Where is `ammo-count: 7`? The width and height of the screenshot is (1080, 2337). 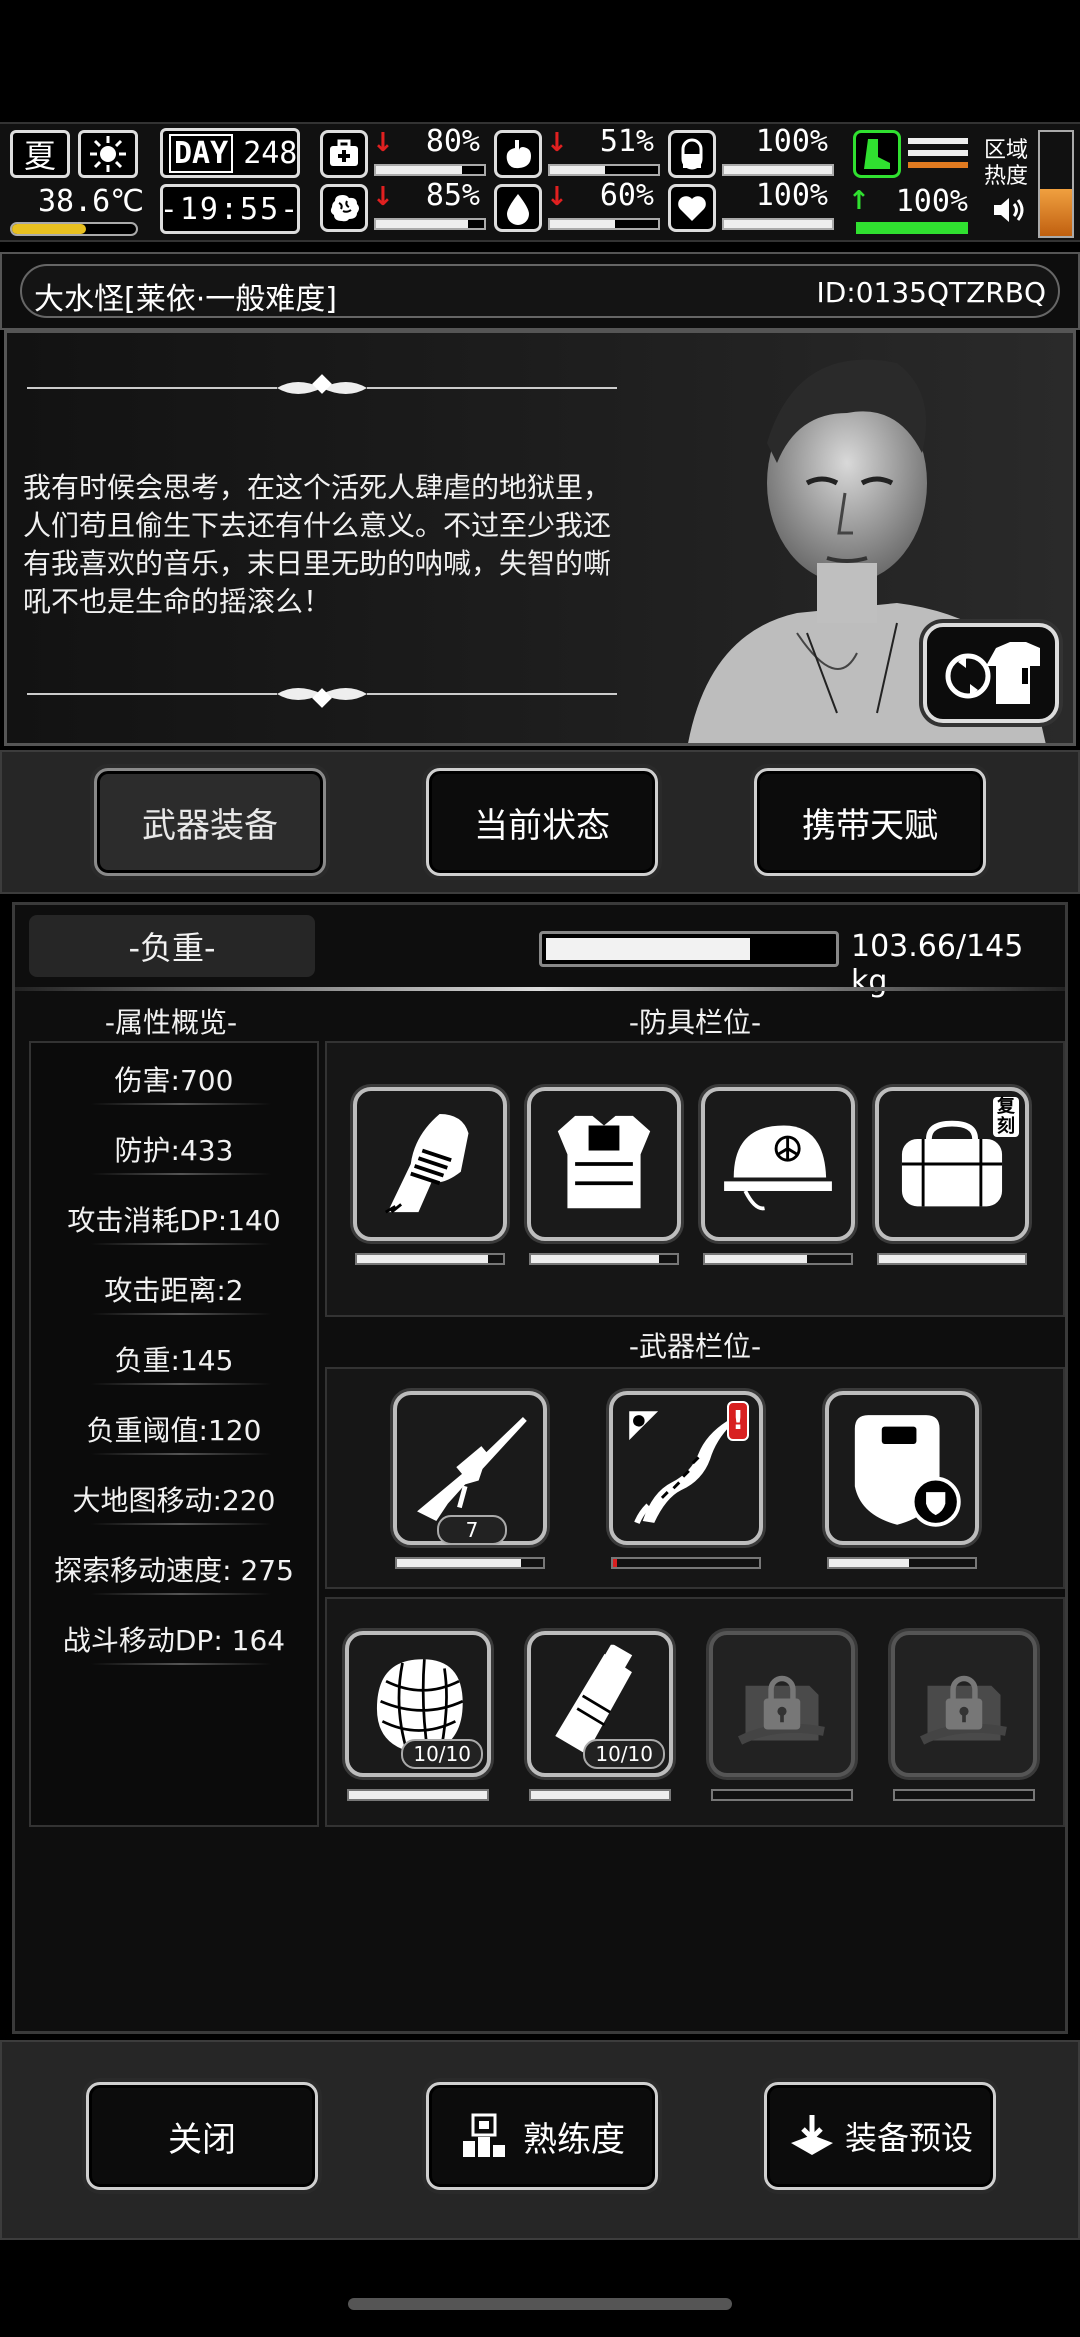
ammo-count: 7 is located at coordinates (472, 1530).